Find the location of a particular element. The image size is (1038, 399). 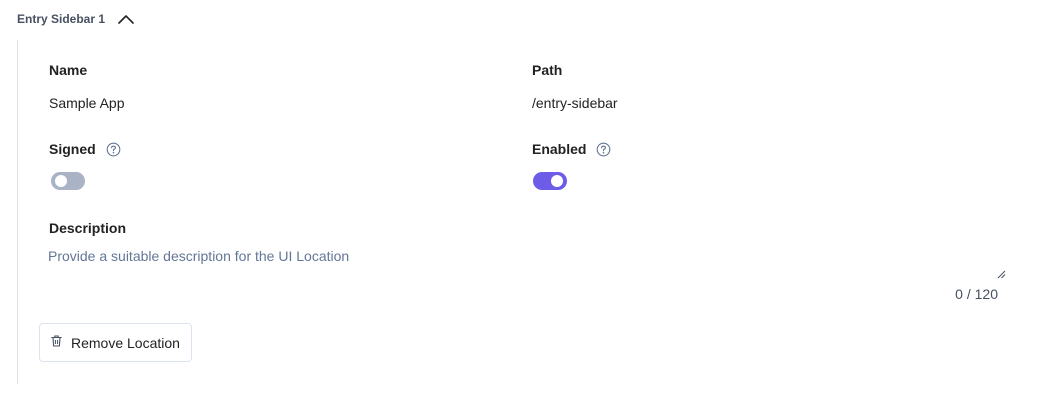

enabled-toggle is located at coordinates (550, 181).